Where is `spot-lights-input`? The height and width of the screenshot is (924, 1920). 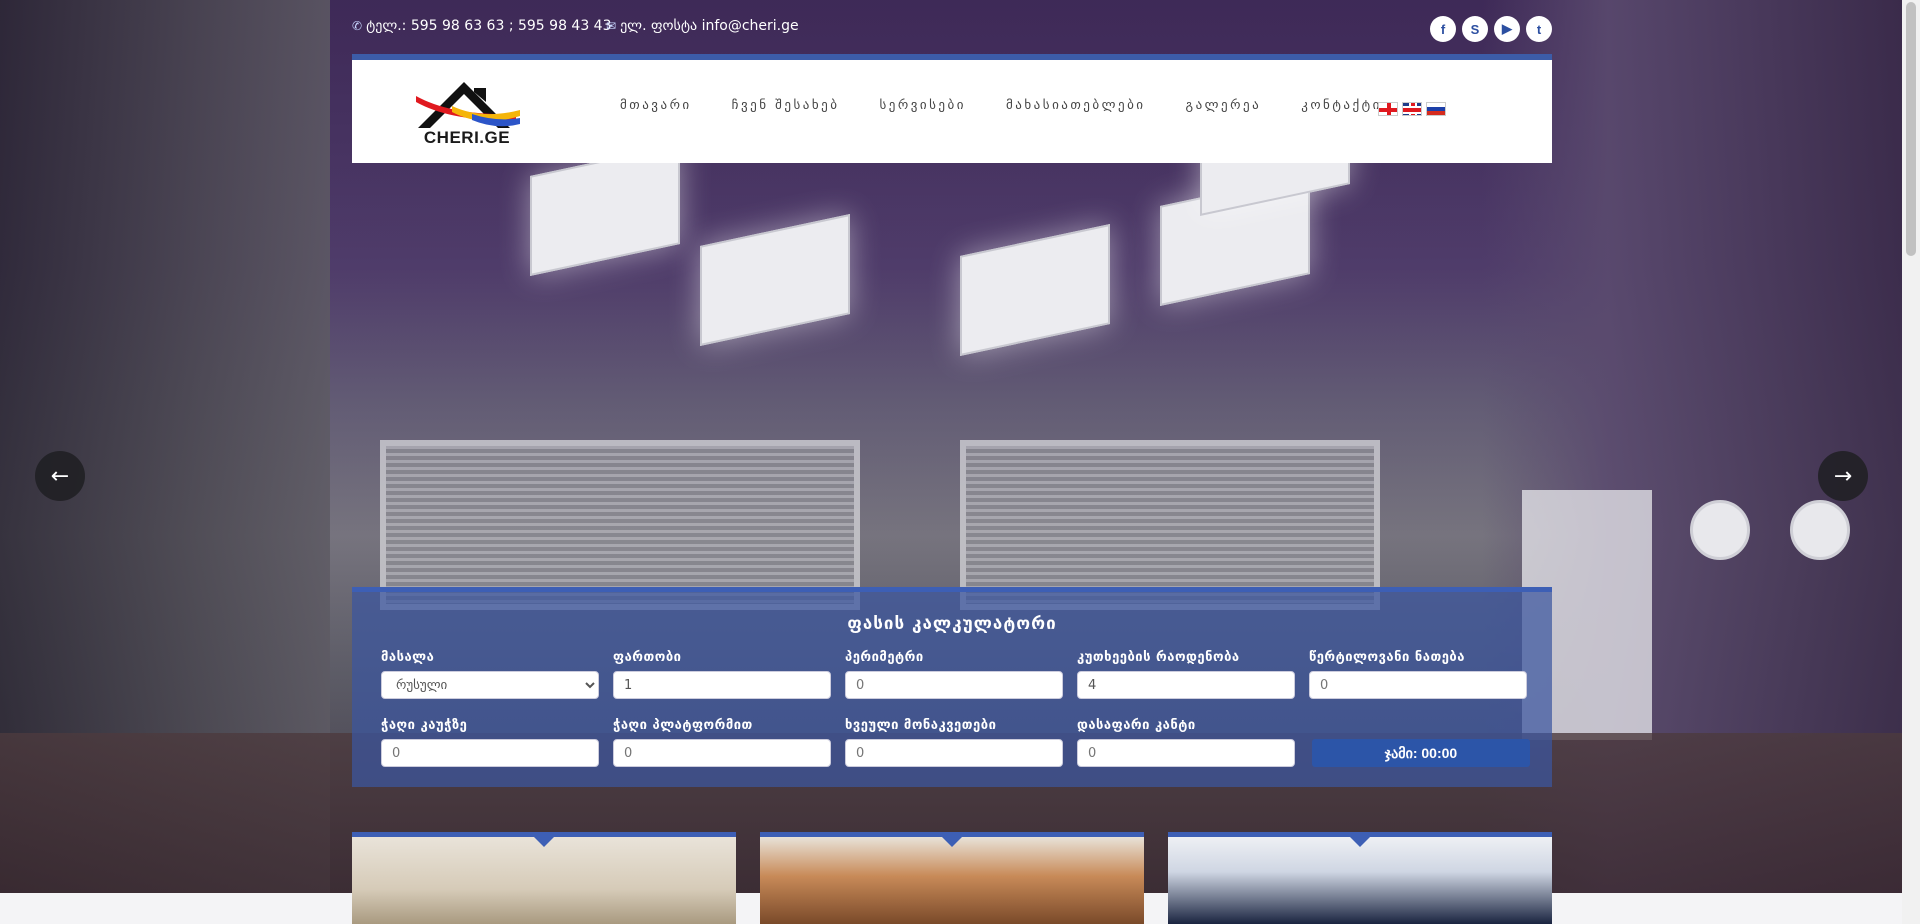 spot-lights-input is located at coordinates (1418, 685).